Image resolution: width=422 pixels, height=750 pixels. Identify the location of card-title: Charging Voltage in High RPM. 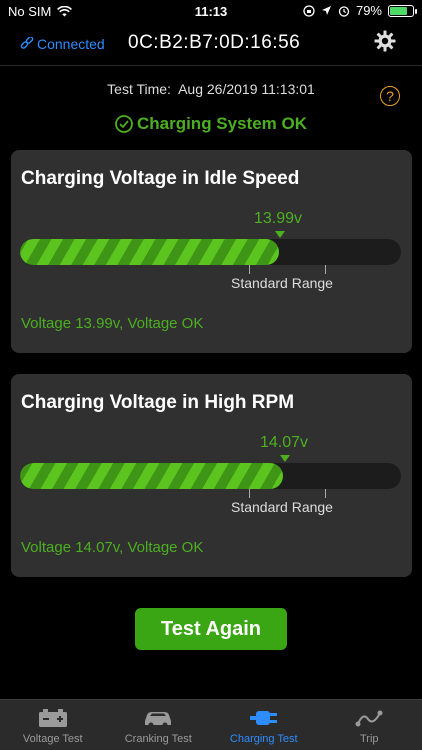
(158, 402).